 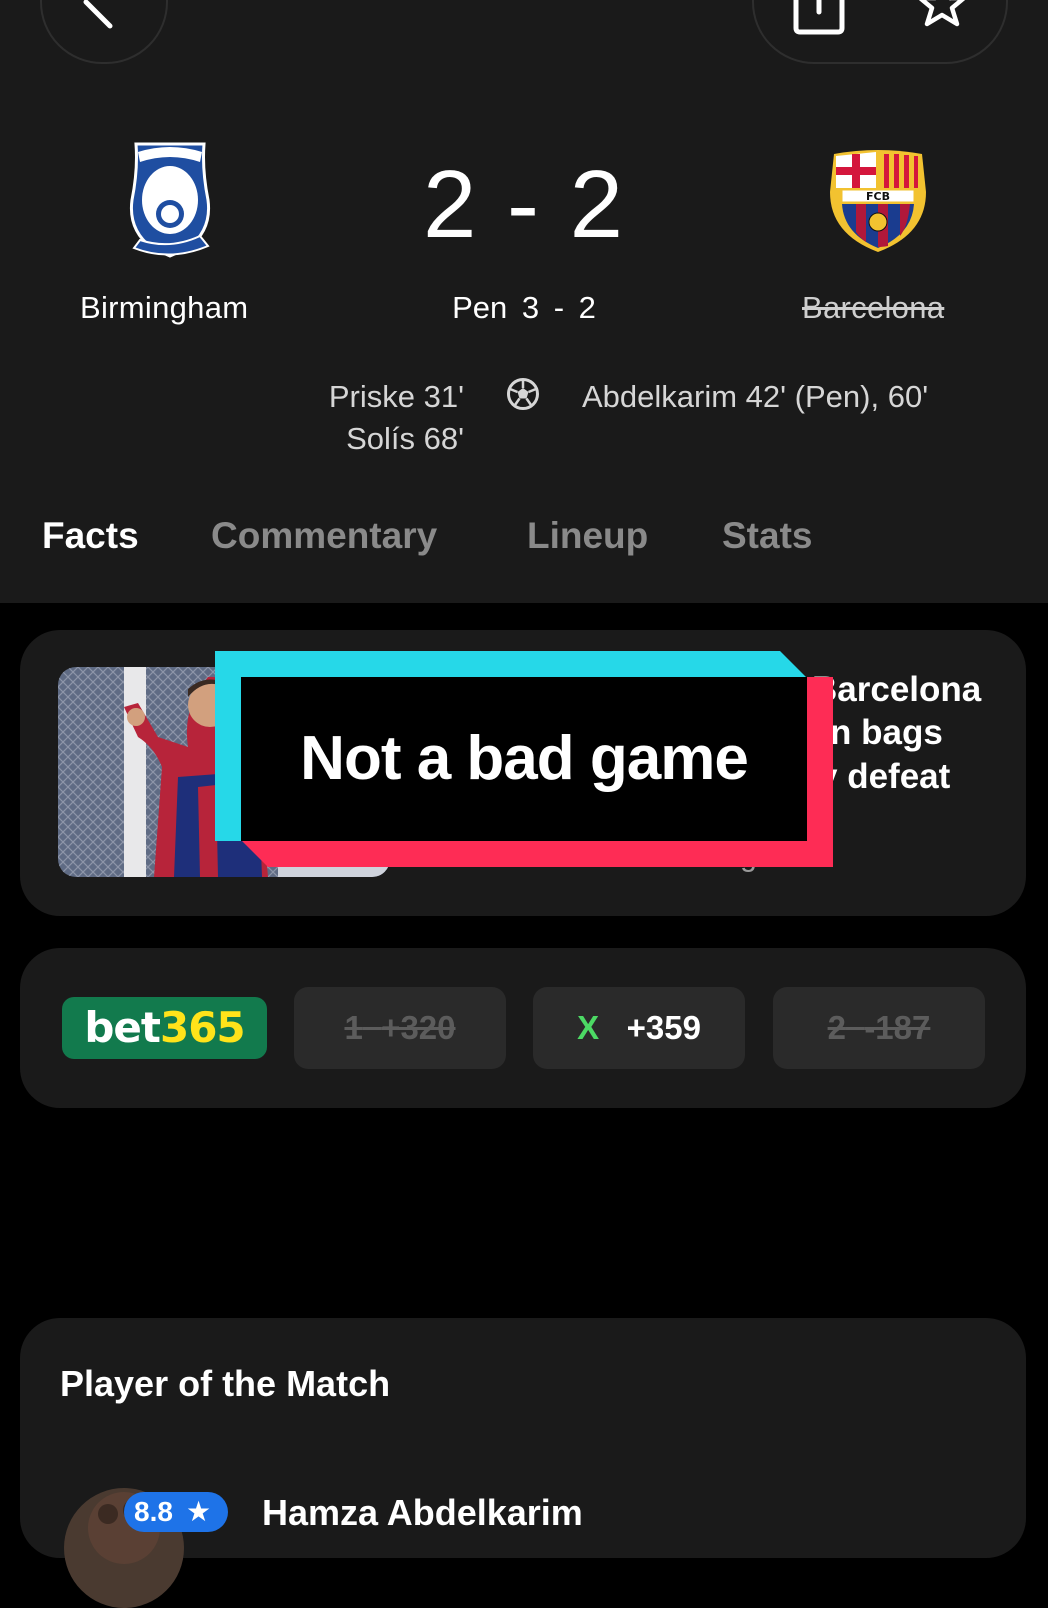 What do you see at coordinates (873, 308) in the screenshot?
I see `away-team-name: Barcelona` at bounding box center [873, 308].